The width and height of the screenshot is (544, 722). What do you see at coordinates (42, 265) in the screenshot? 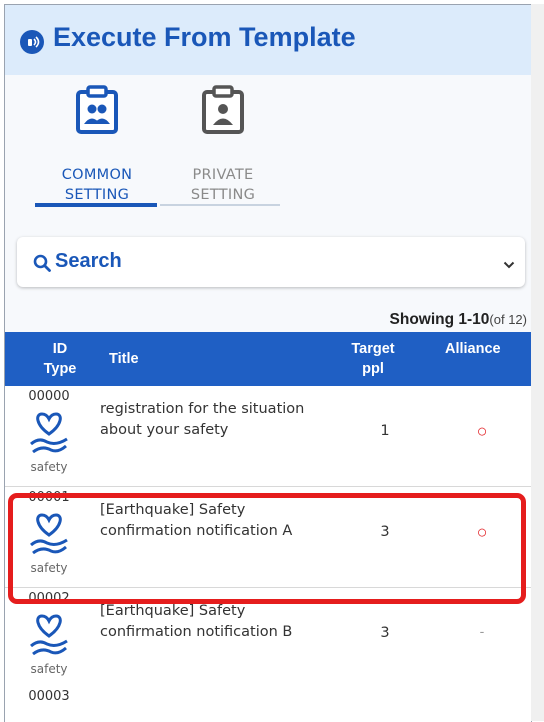
I see `search-icon` at bounding box center [42, 265].